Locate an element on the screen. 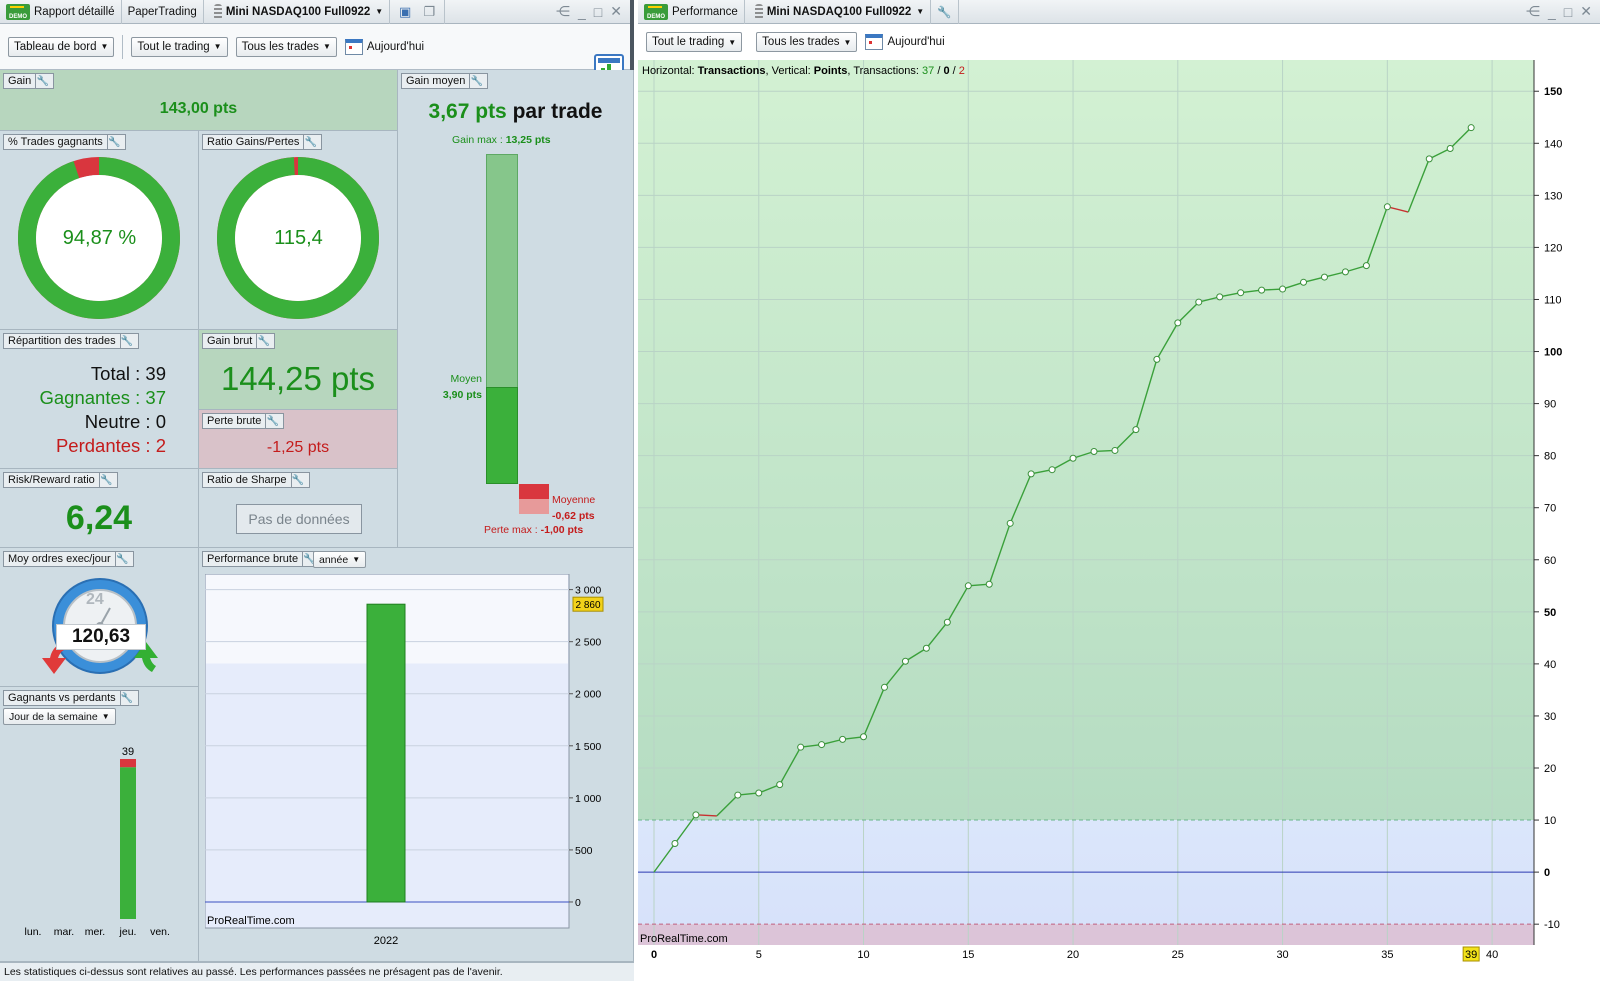  export-icon: ▣ is located at coordinates (405, 12).